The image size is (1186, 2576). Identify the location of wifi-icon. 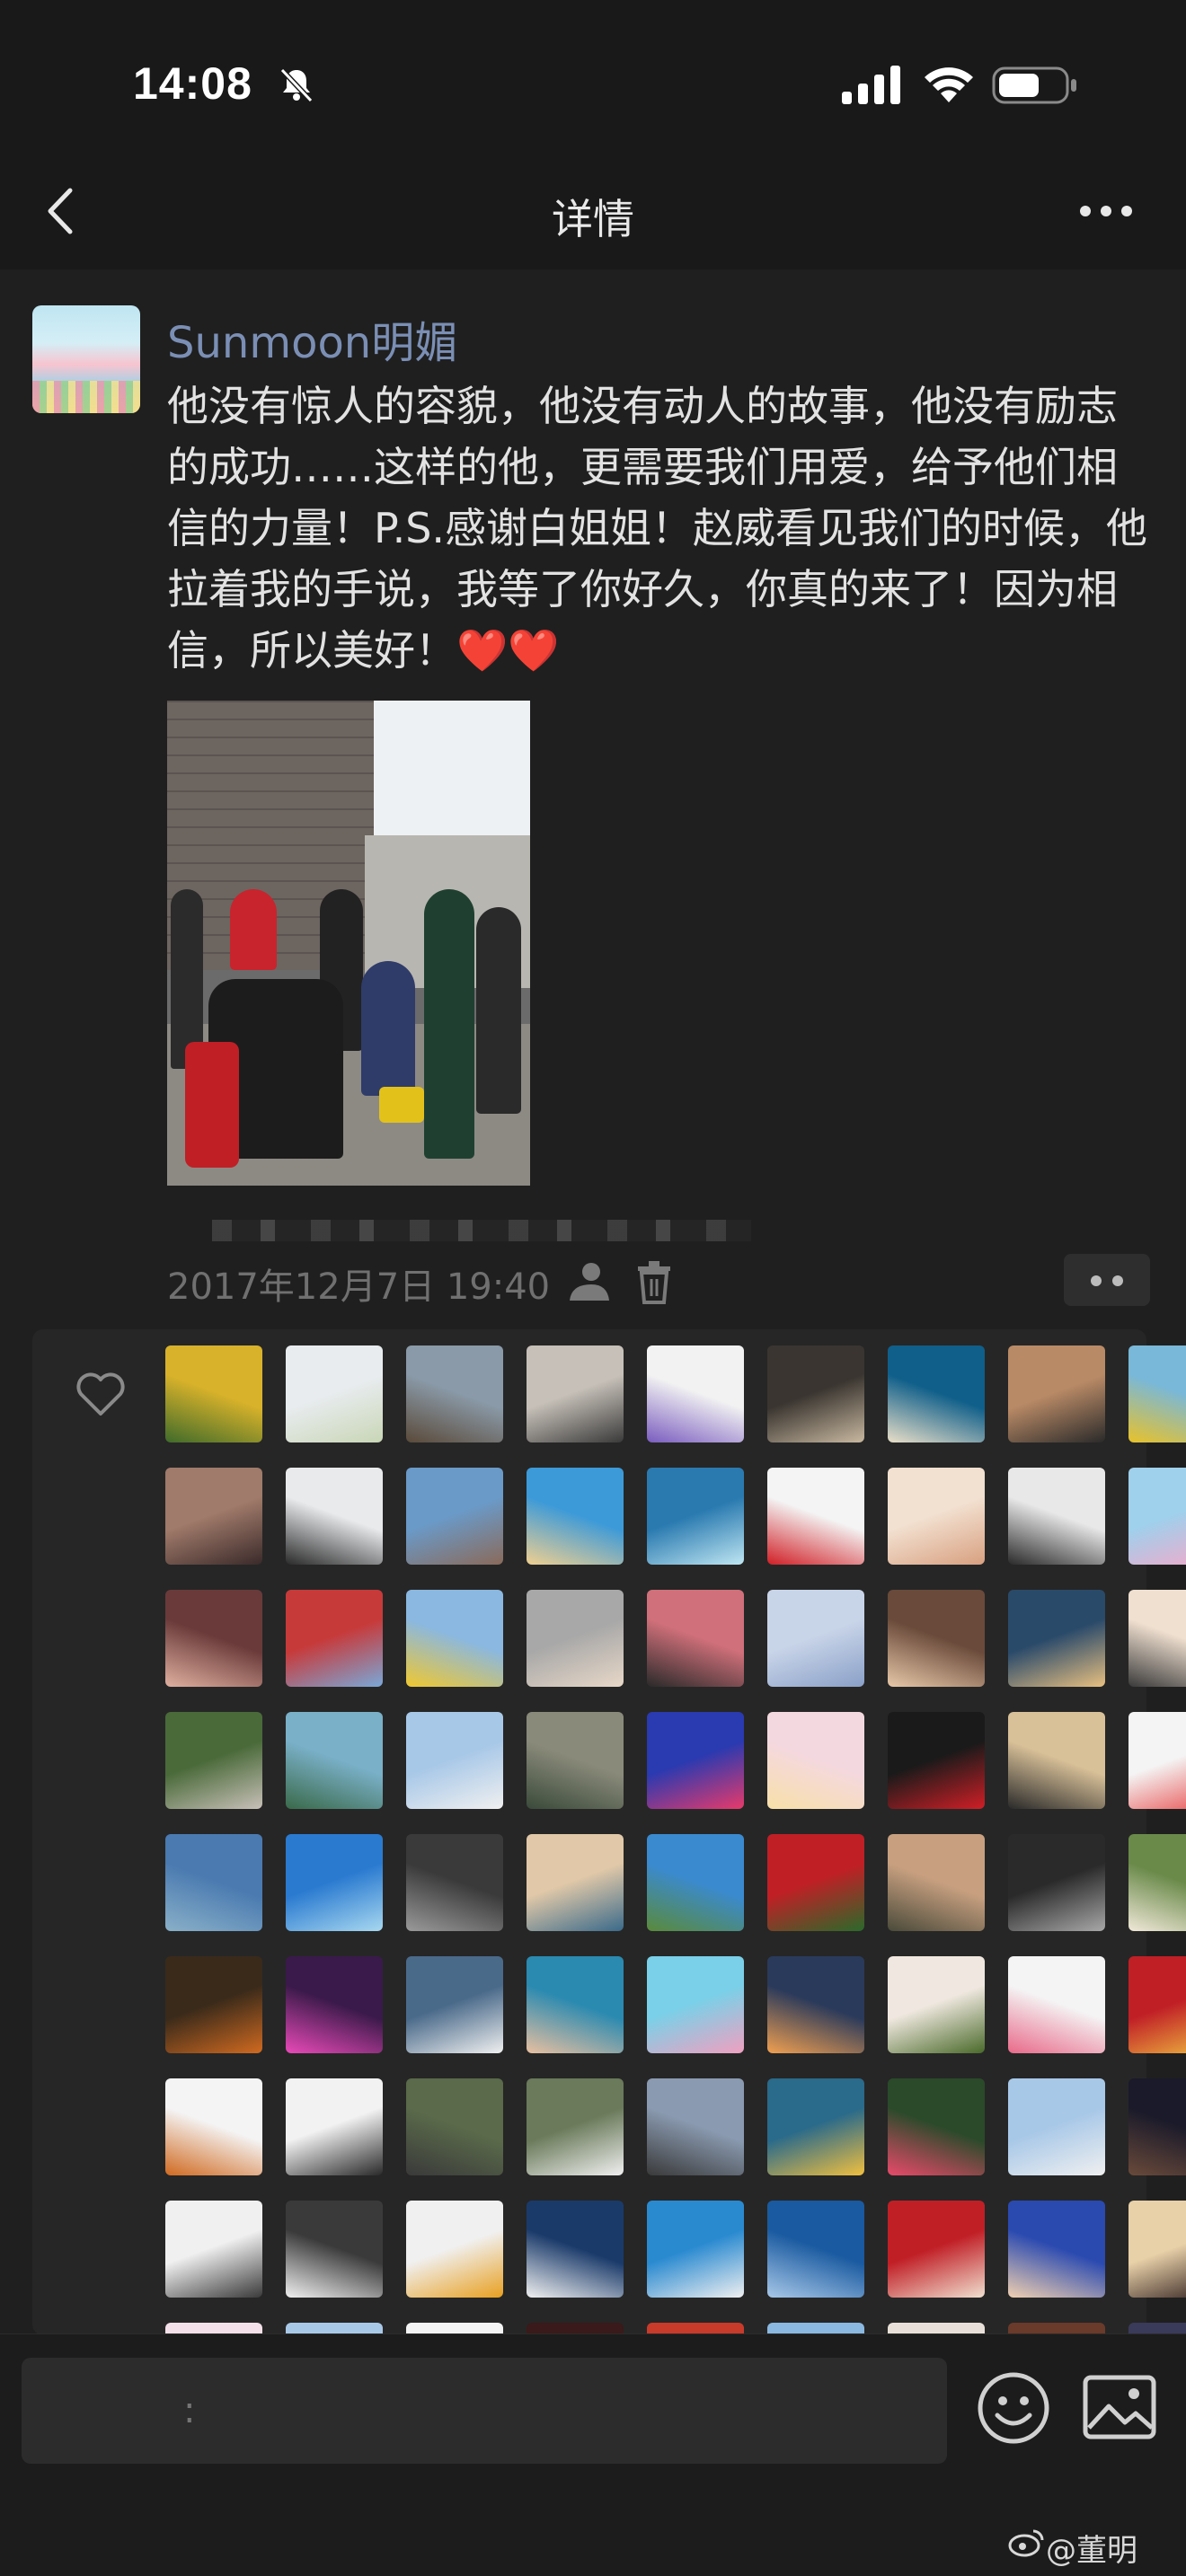
(949, 84).